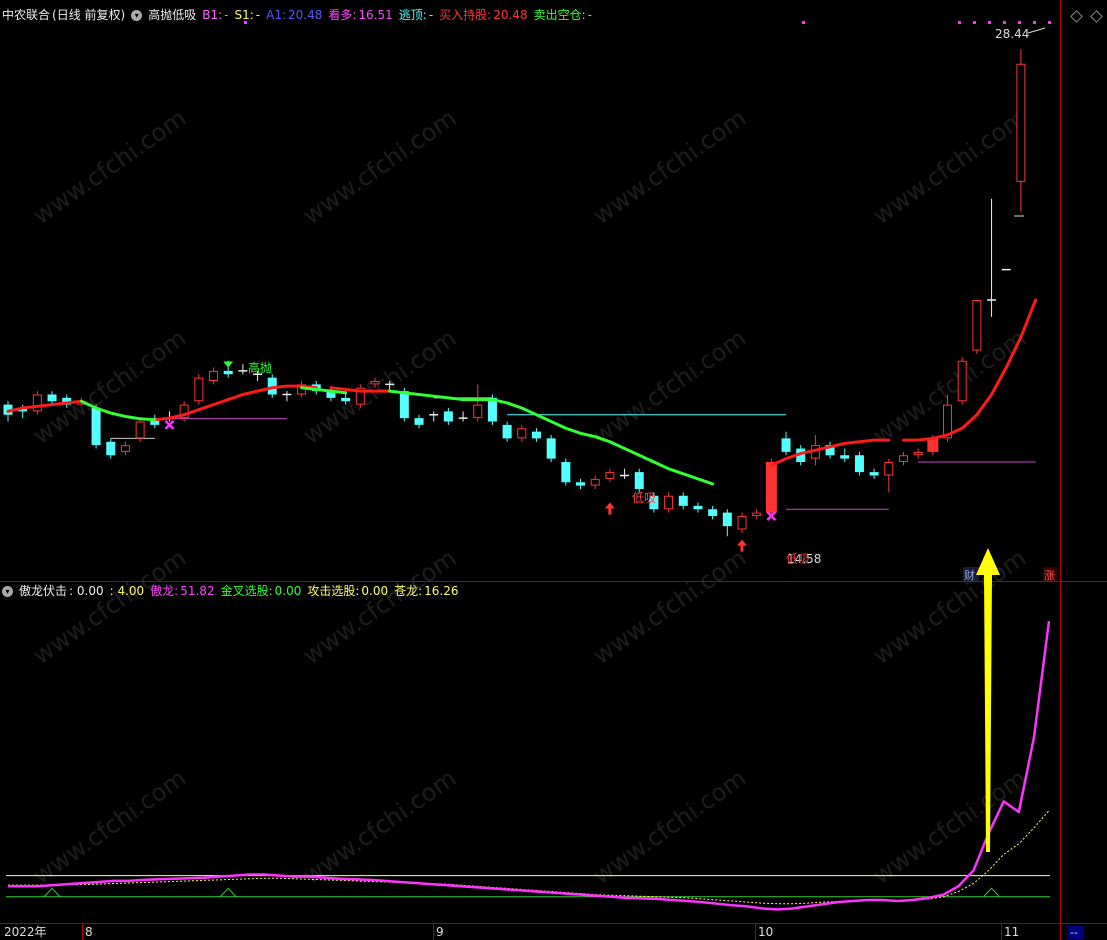 This screenshot has height=940, width=1107. I want to click on stock-name: 中农联合, so click(26, 15).